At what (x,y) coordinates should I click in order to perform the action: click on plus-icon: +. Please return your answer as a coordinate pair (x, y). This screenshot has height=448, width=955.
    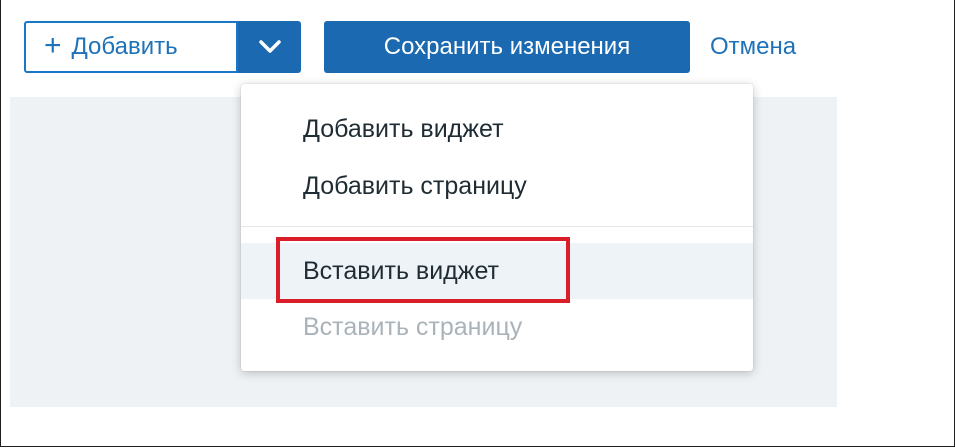
    Looking at the image, I should click on (53, 45).